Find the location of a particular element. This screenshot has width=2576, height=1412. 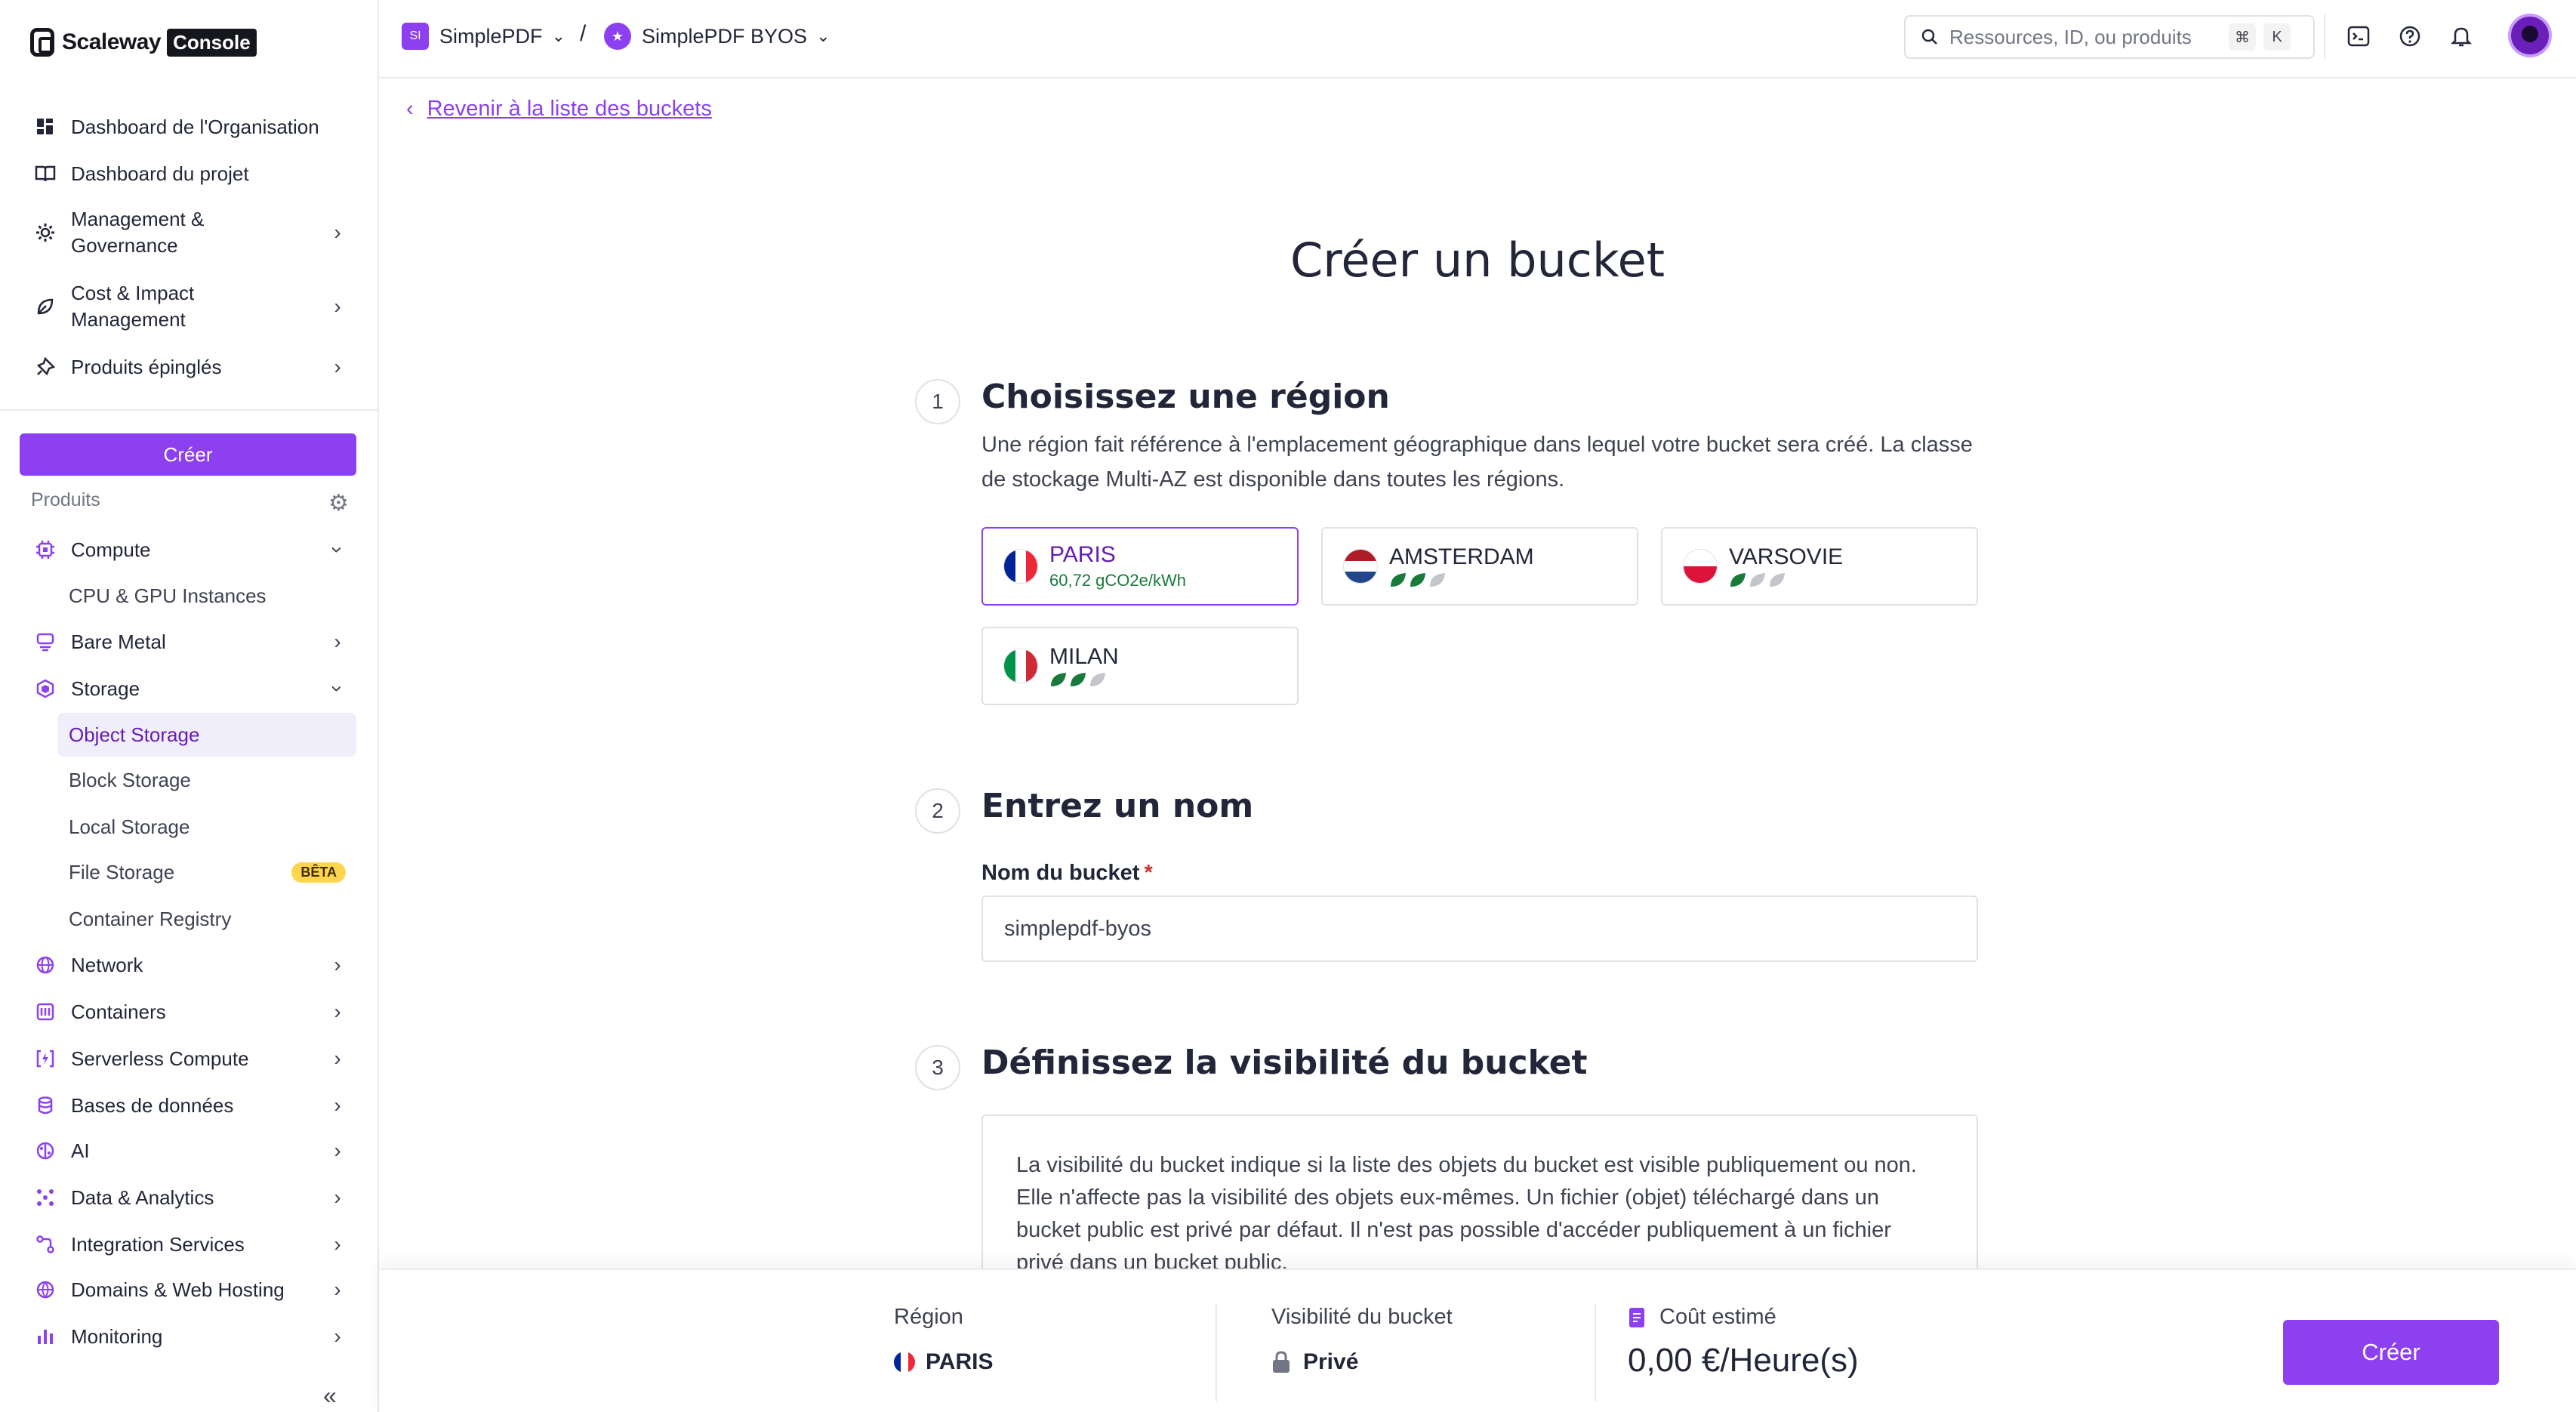

ai-icon is located at coordinates (45, 1150).